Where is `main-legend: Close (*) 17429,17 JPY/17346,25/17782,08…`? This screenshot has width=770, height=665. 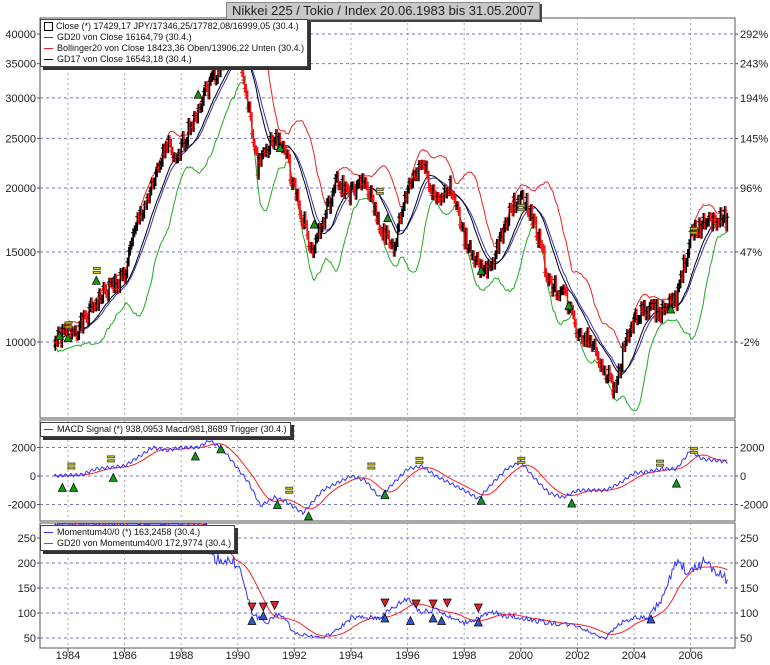
main-legend: Close (*) 17429,17 JPY/17346,25/17782,08… is located at coordinates (174, 43).